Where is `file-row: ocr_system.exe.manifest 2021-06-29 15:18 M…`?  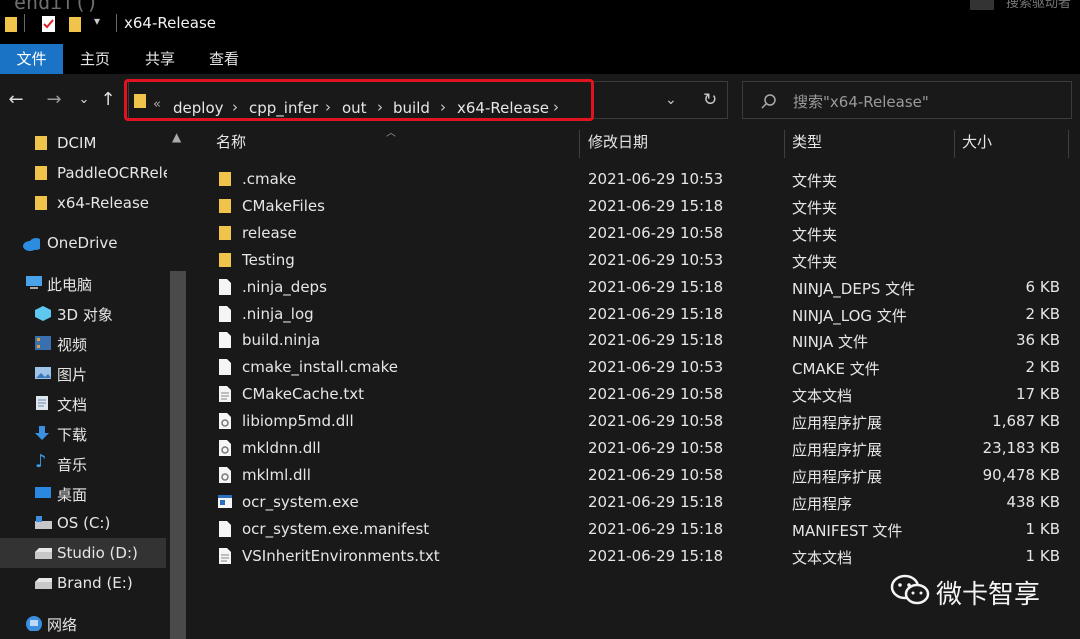 file-row: ocr_system.exe.manifest 2021-06-29 15:18 M… is located at coordinates (640, 529).